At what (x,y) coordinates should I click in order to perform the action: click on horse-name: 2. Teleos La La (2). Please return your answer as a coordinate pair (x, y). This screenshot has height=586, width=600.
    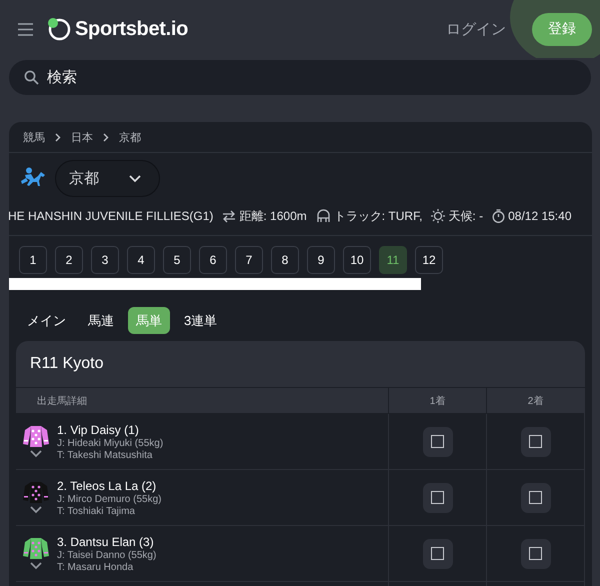
    Looking at the image, I should click on (107, 485).